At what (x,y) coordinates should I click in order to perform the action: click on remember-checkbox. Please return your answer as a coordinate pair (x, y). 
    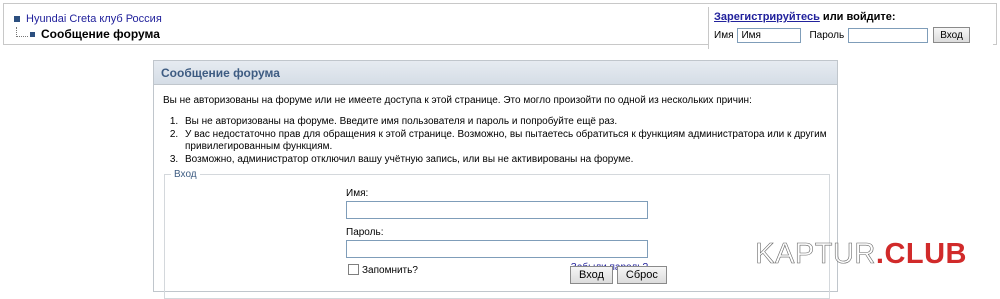
    Looking at the image, I should click on (353, 269).